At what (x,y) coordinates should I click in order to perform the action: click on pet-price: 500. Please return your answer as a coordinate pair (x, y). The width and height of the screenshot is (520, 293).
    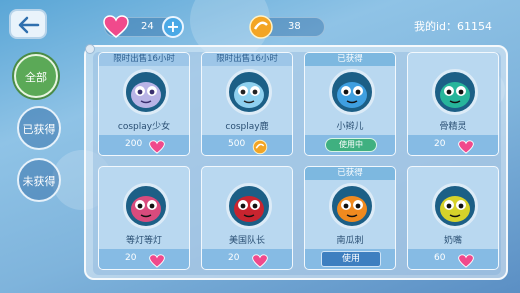
    Looking at the image, I should click on (237, 144).